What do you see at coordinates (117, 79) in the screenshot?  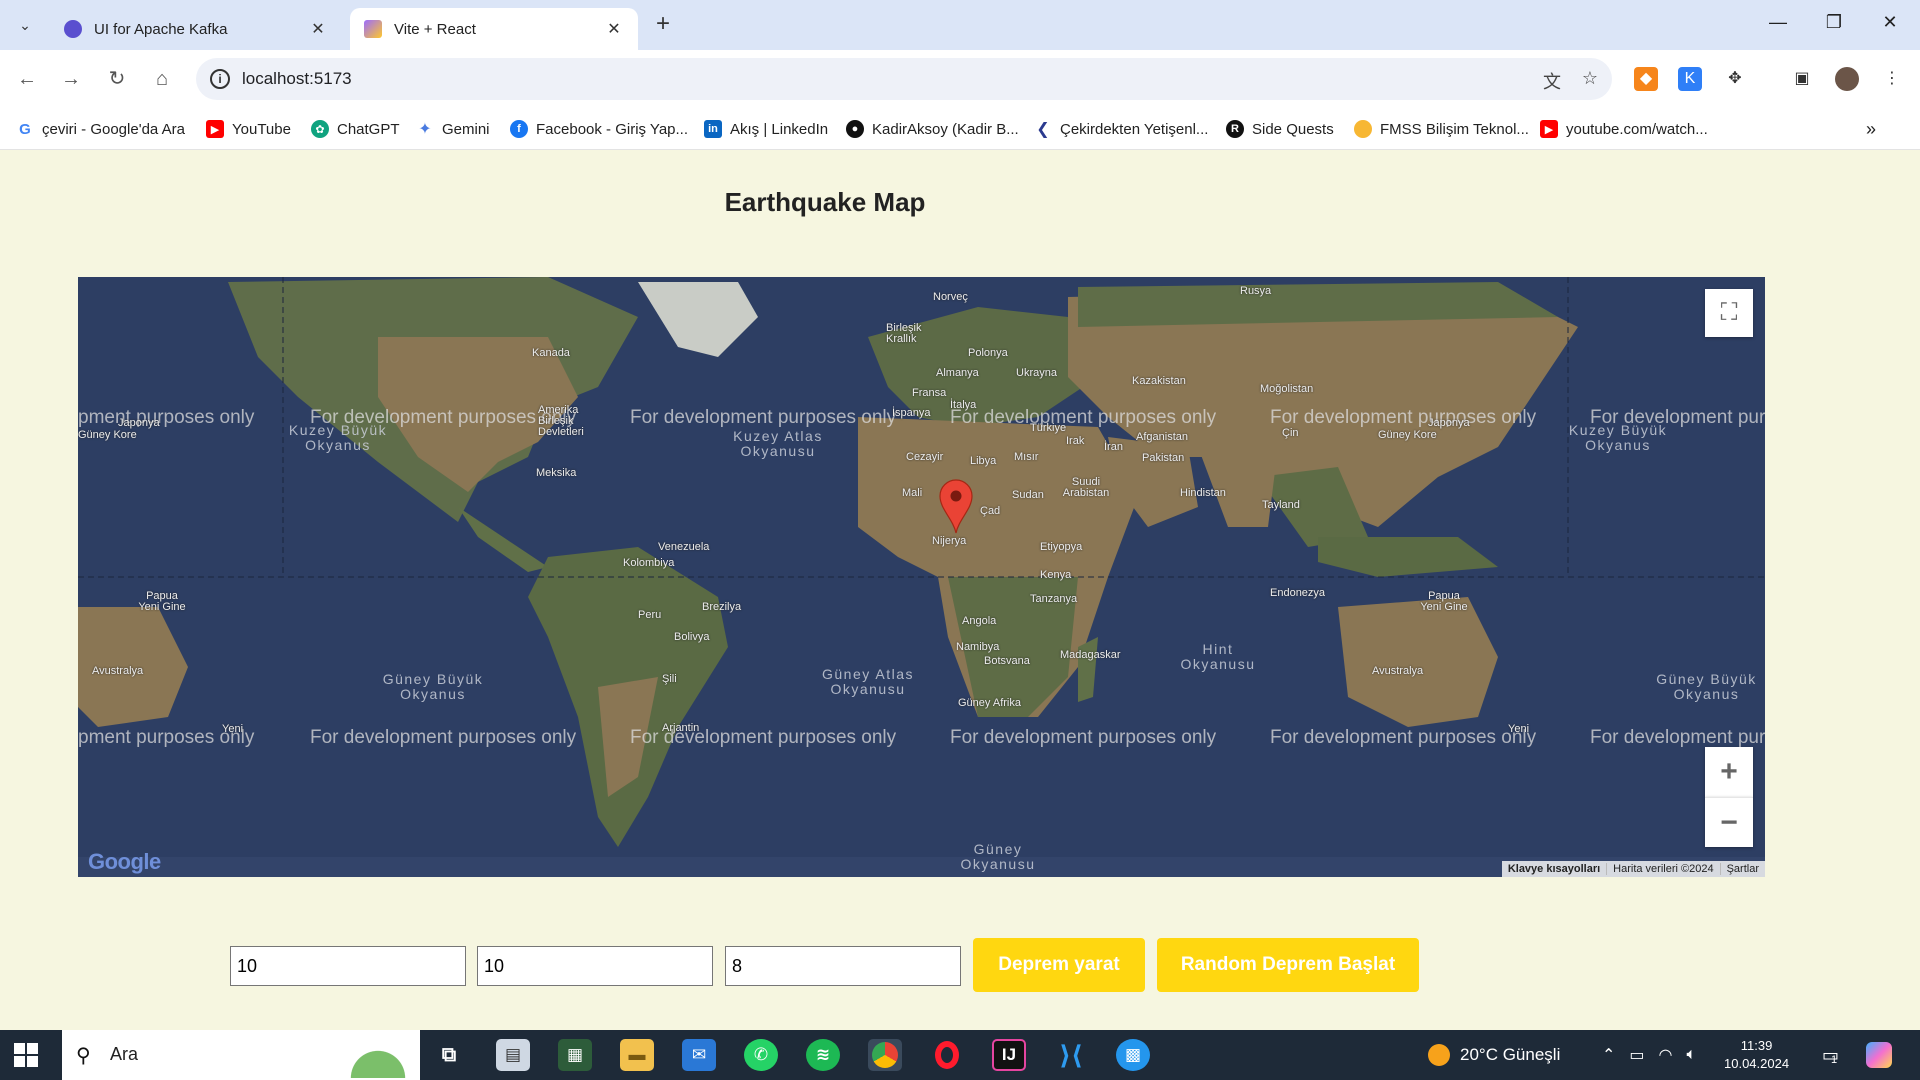 I see `reload-button: ↻` at bounding box center [117, 79].